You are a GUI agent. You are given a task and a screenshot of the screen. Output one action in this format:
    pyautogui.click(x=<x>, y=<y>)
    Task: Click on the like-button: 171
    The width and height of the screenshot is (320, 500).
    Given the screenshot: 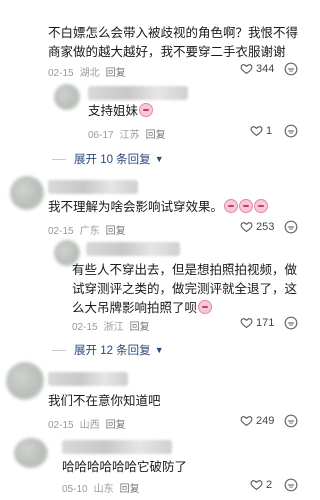 What is the action you would take?
    pyautogui.click(x=257, y=322)
    